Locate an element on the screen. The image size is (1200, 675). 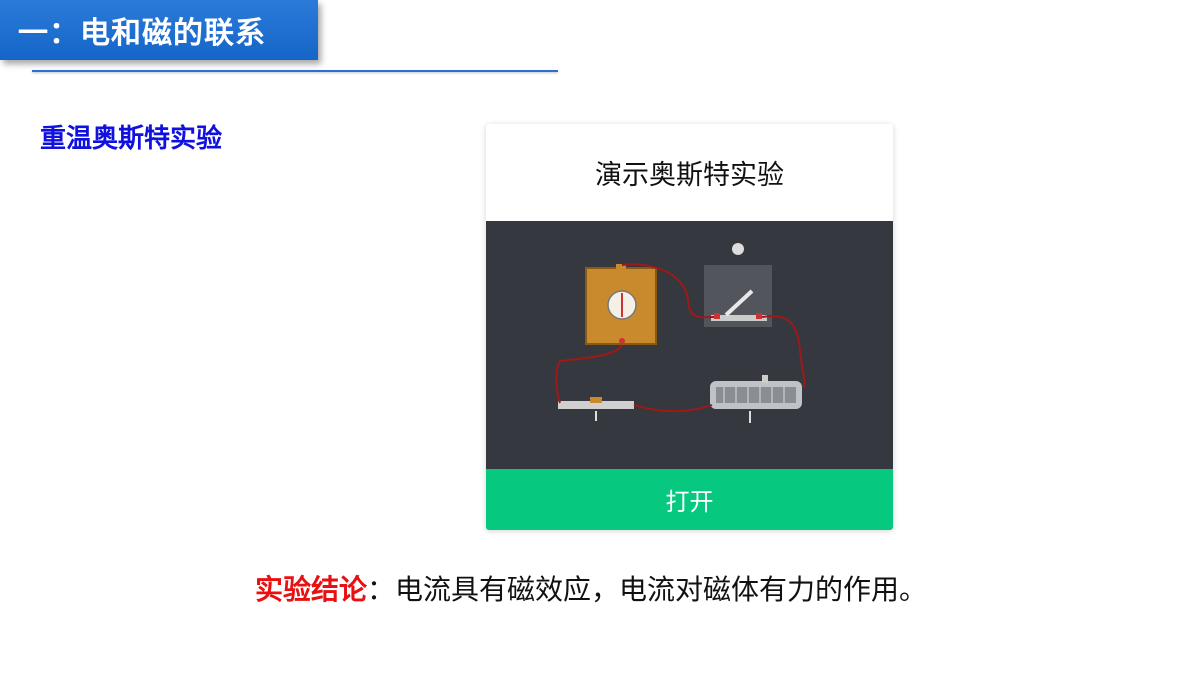
solenoid-icon is located at coordinates (756, 399).